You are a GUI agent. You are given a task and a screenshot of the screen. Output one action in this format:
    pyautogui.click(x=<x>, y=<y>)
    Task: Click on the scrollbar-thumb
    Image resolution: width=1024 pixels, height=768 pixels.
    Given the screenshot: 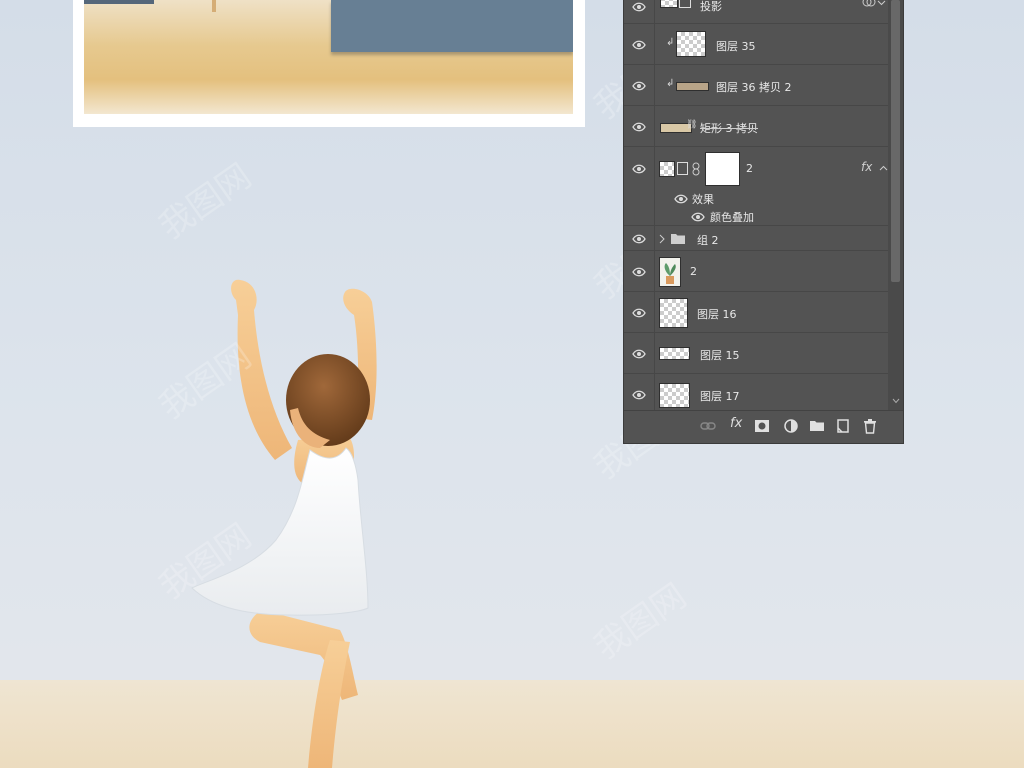 What is the action you would take?
    pyautogui.click(x=895, y=141)
    